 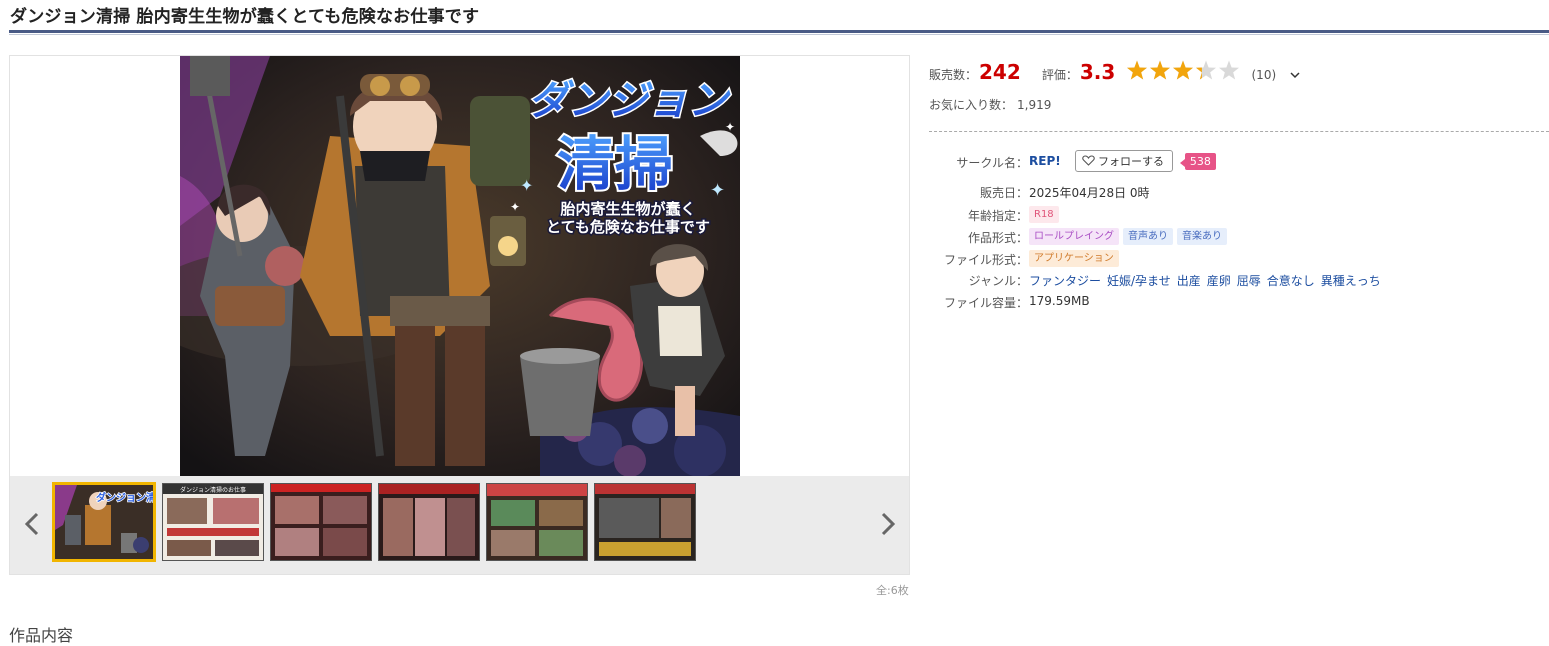 I want to click on release-date-link: 2025年04月28日 0時, so click(x=1089, y=192).